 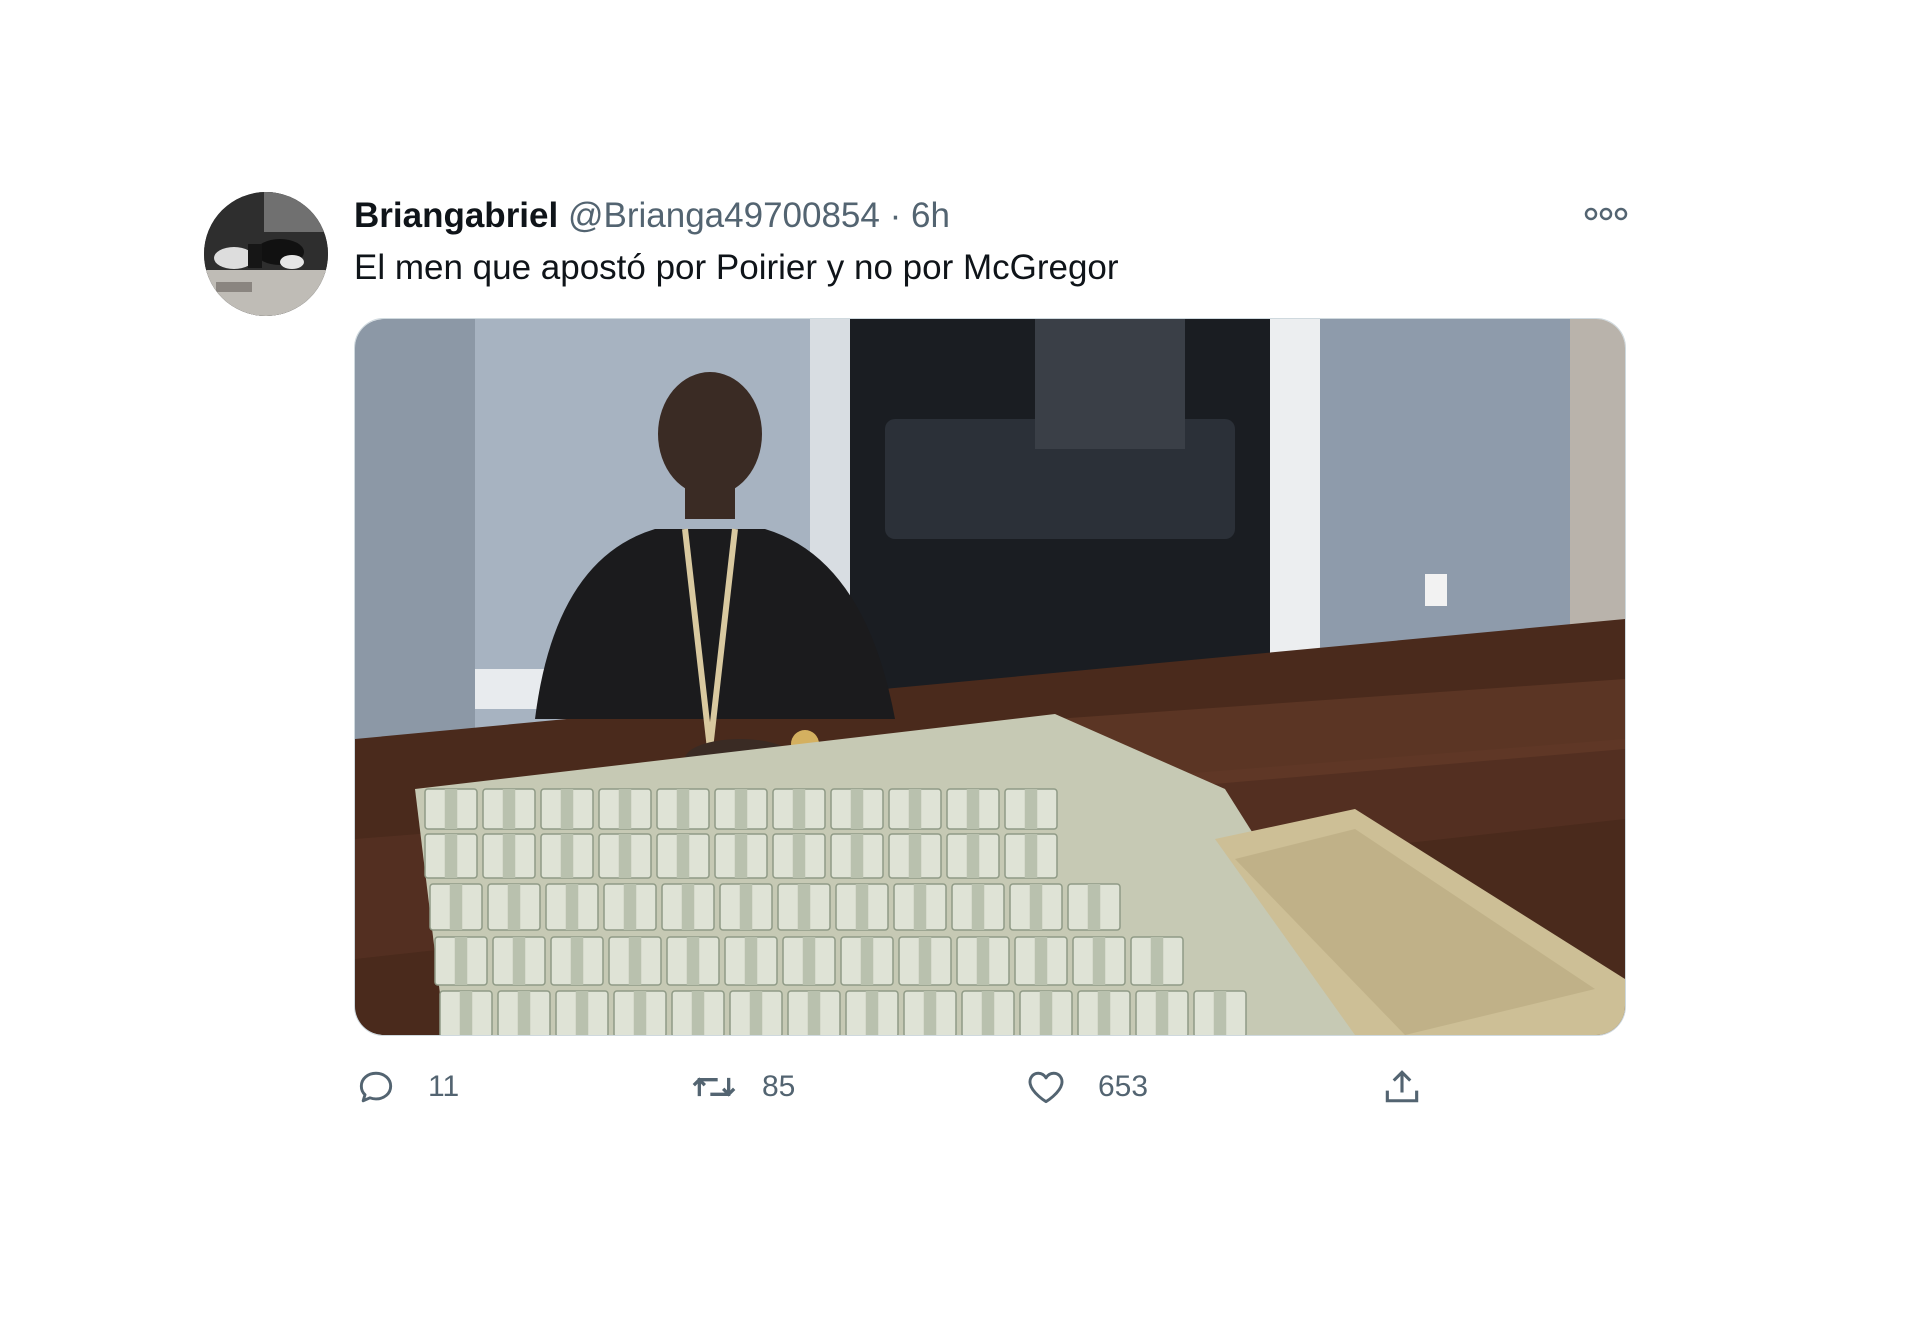 I want to click on more-horizontal-icon, so click(x=1606, y=216).